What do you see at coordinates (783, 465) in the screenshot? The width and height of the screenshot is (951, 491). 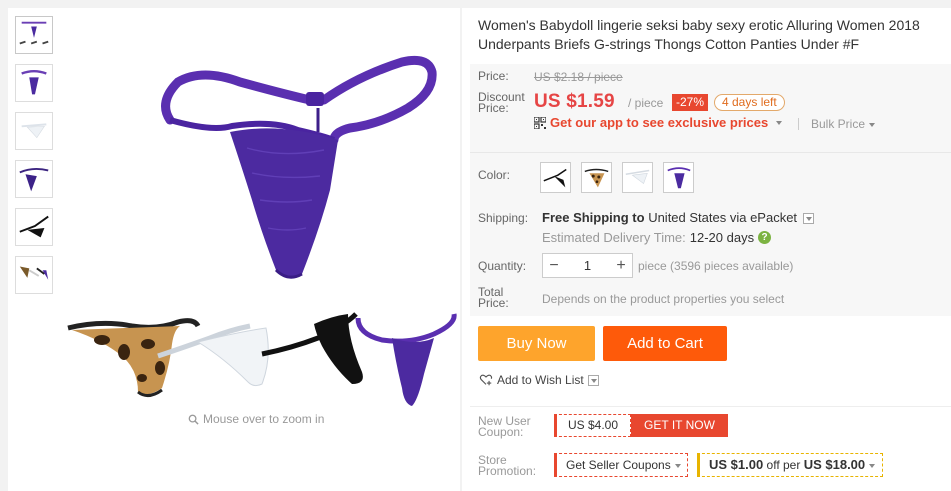 I see `promo-off-text: off per` at bounding box center [783, 465].